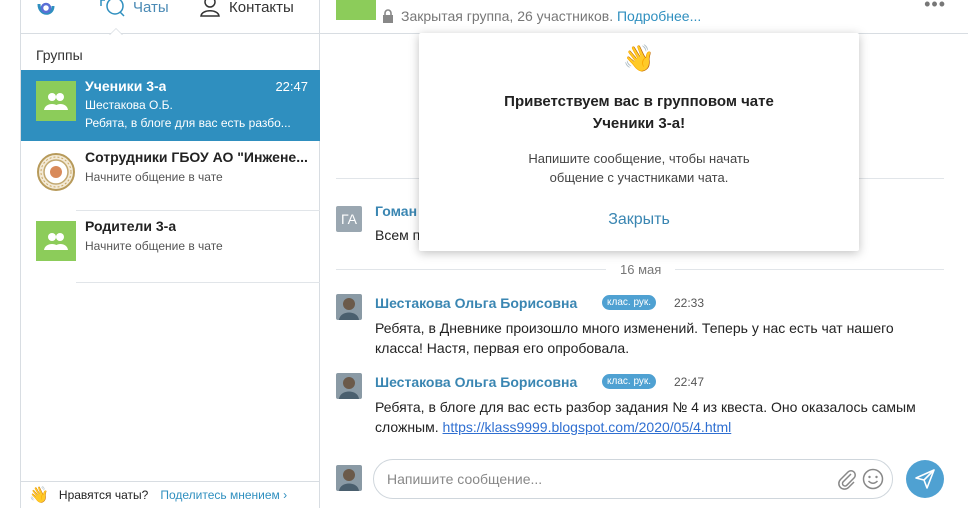 The height and width of the screenshot is (508, 968). Describe the element at coordinates (59, 55) in the screenshot. I see `groups-section-label: Группы` at that location.